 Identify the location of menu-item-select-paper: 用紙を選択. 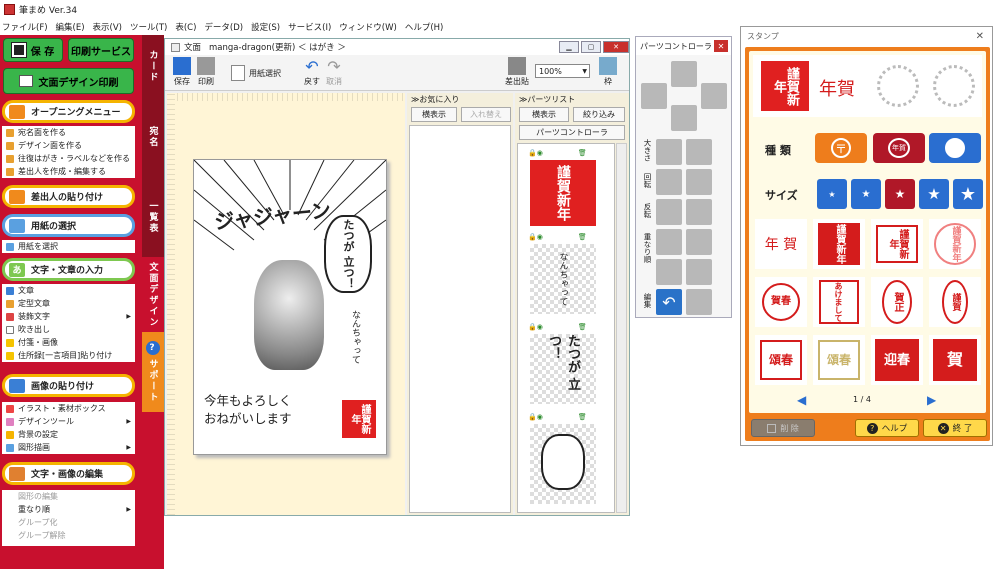
(68, 246).